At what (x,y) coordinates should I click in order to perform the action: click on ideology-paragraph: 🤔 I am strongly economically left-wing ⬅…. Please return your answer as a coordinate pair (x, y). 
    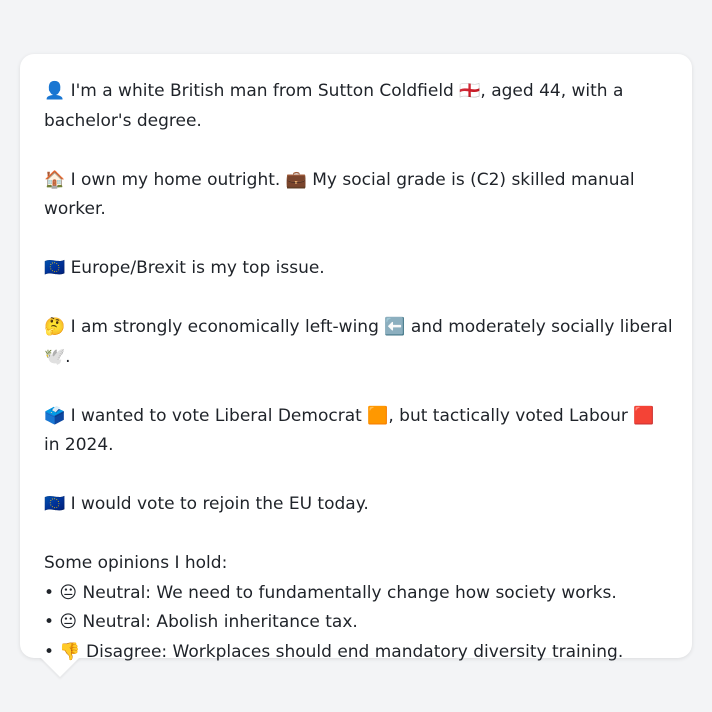
    Looking at the image, I should click on (358, 342).